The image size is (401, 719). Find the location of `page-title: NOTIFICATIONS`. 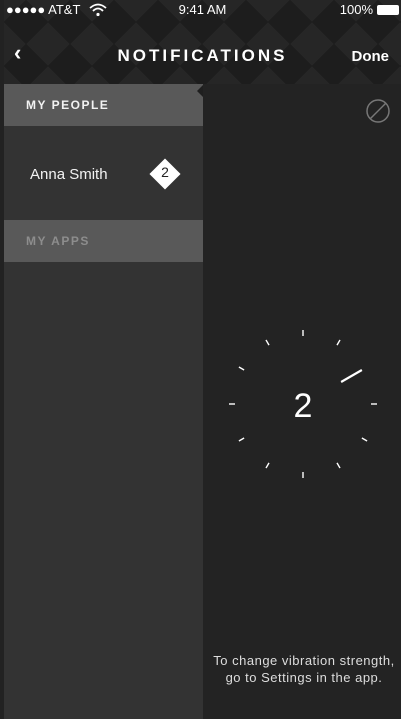

page-title: NOTIFICATIONS is located at coordinates (202, 55).